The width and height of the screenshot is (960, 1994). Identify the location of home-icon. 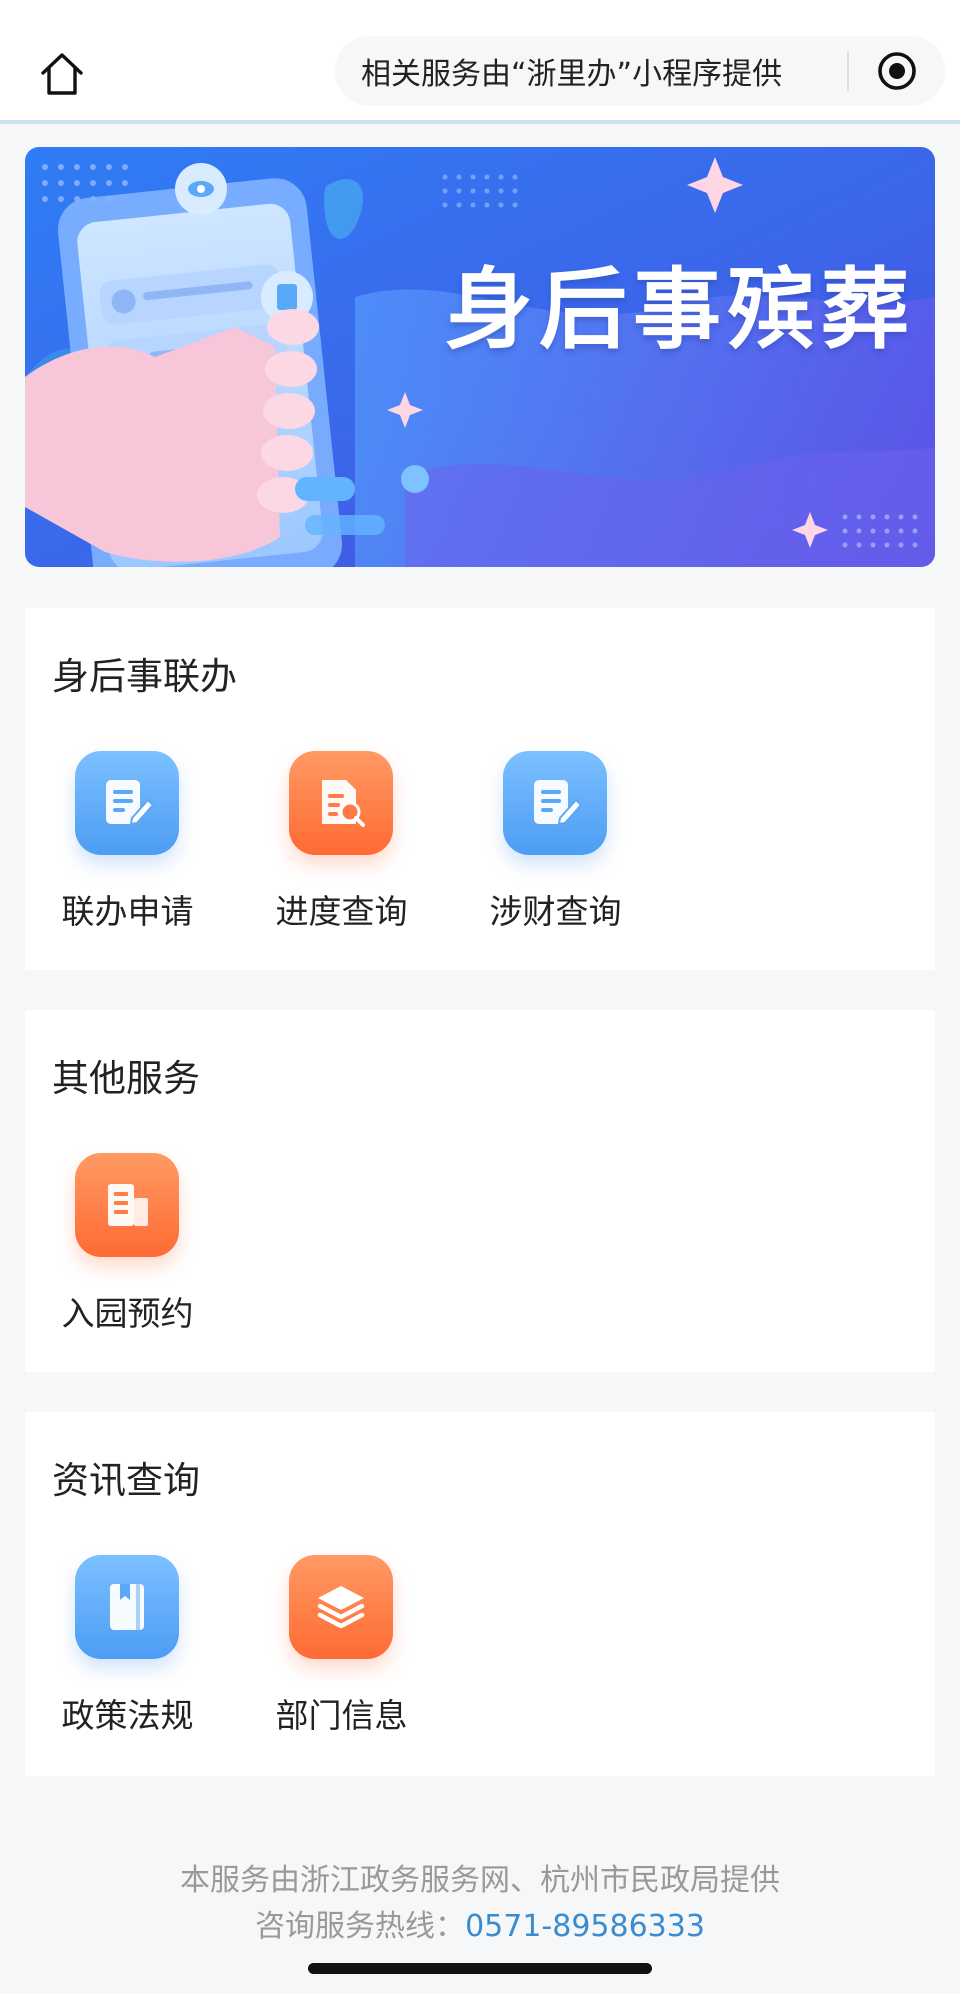
(62, 74).